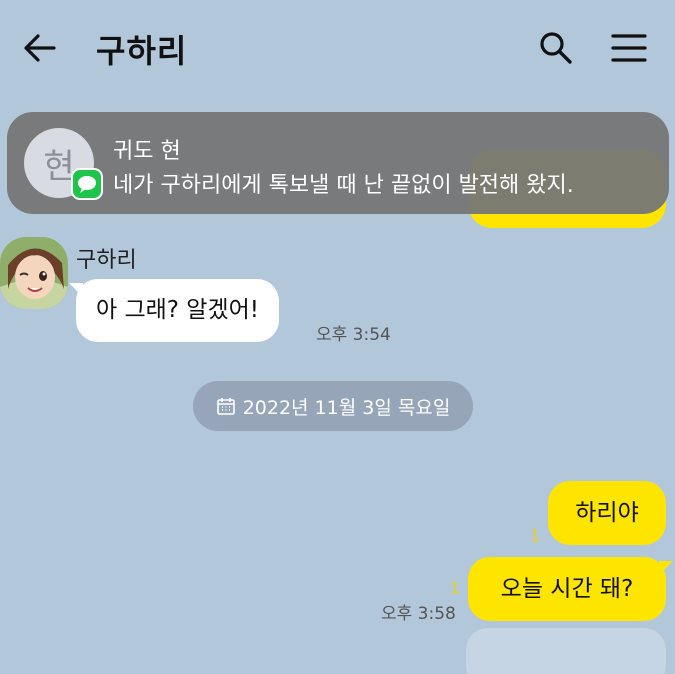  What do you see at coordinates (337, 47) in the screenshot?
I see `chat-header: 구하리` at bounding box center [337, 47].